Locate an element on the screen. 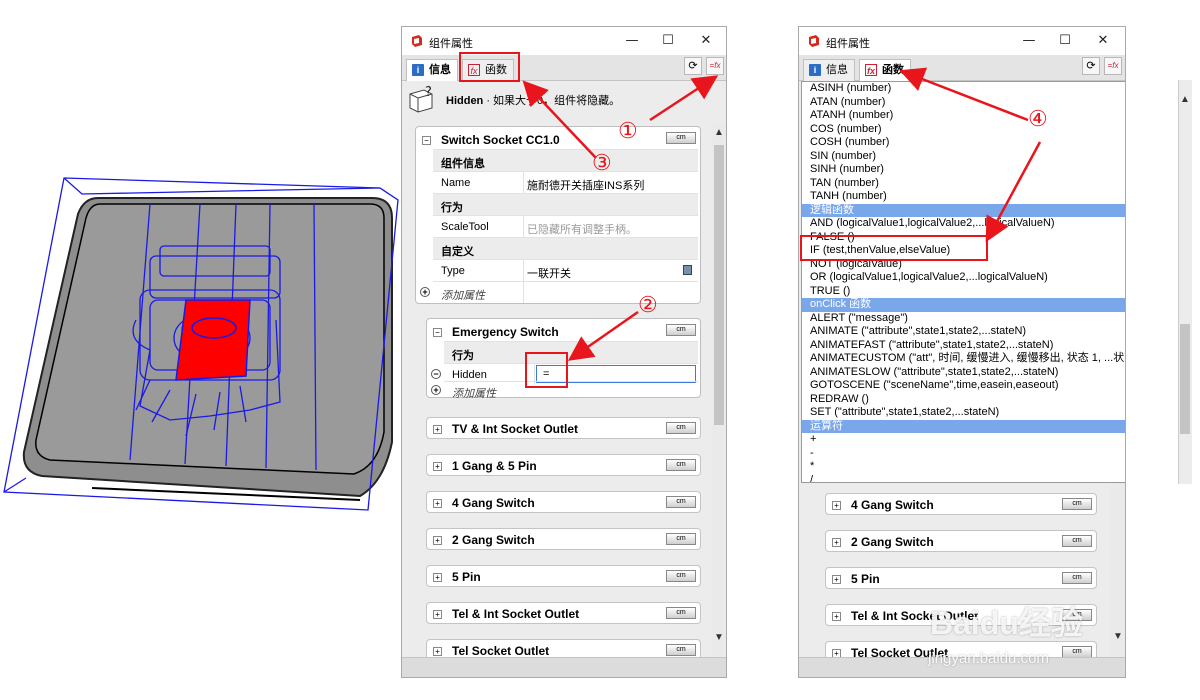  function-list-scrollbar: ▲ is located at coordinates (1185, 282).